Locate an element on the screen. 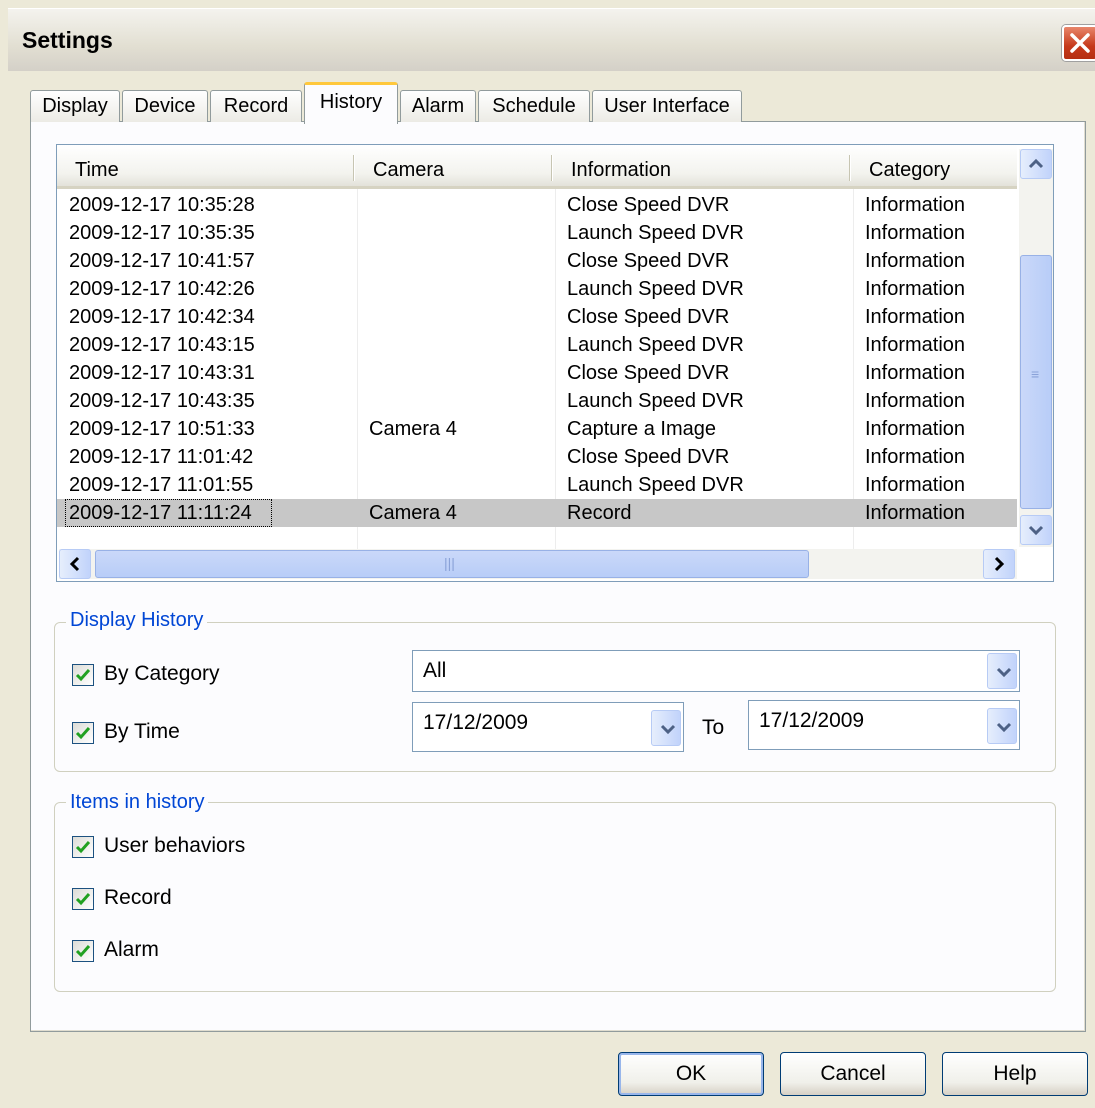 The width and height of the screenshot is (1095, 1108). cell-time: 2009-12-17 11:01:42 is located at coordinates (161, 457).